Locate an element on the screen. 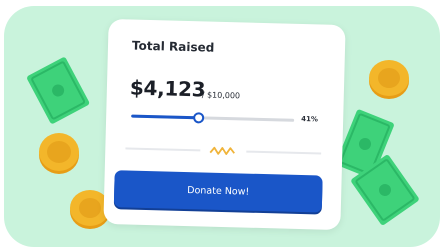 This screenshot has width=443, height=251. progress-handle is located at coordinates (198, 118).